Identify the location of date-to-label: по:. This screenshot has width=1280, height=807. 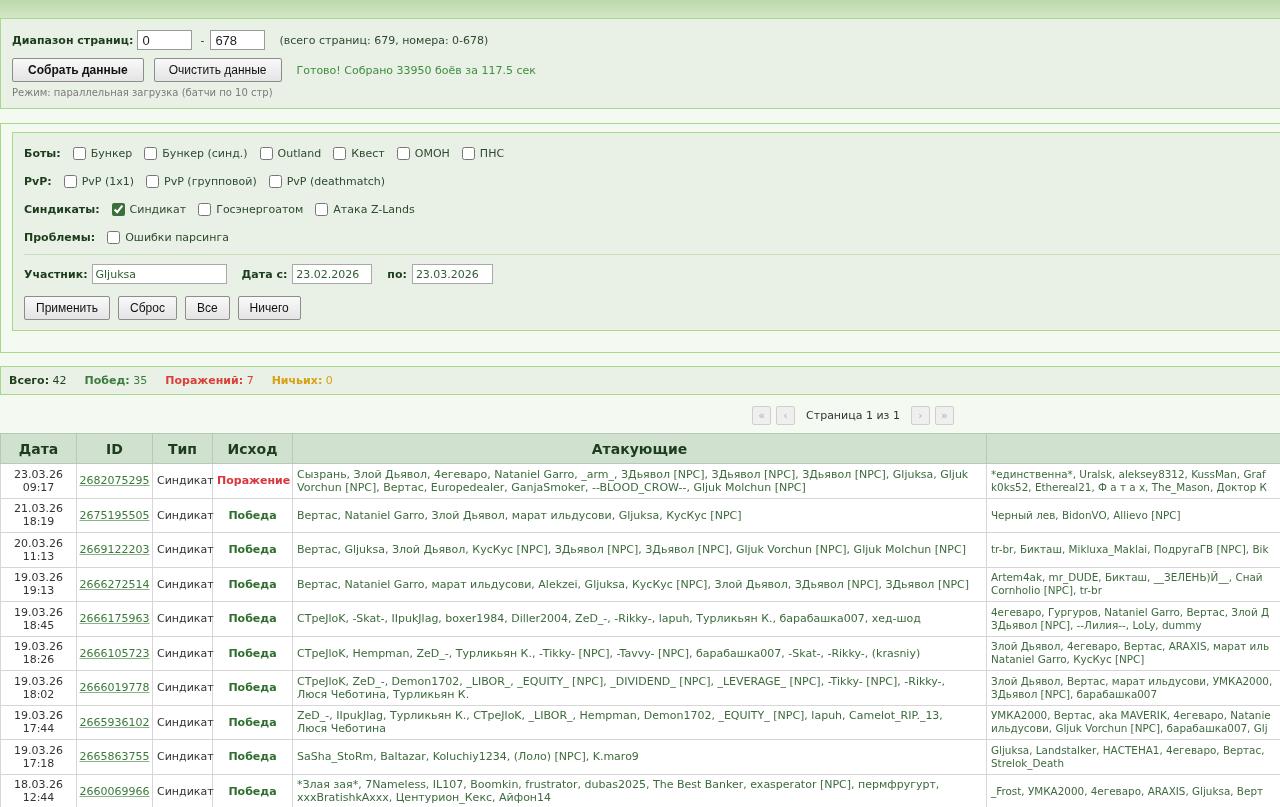
(397, 274).